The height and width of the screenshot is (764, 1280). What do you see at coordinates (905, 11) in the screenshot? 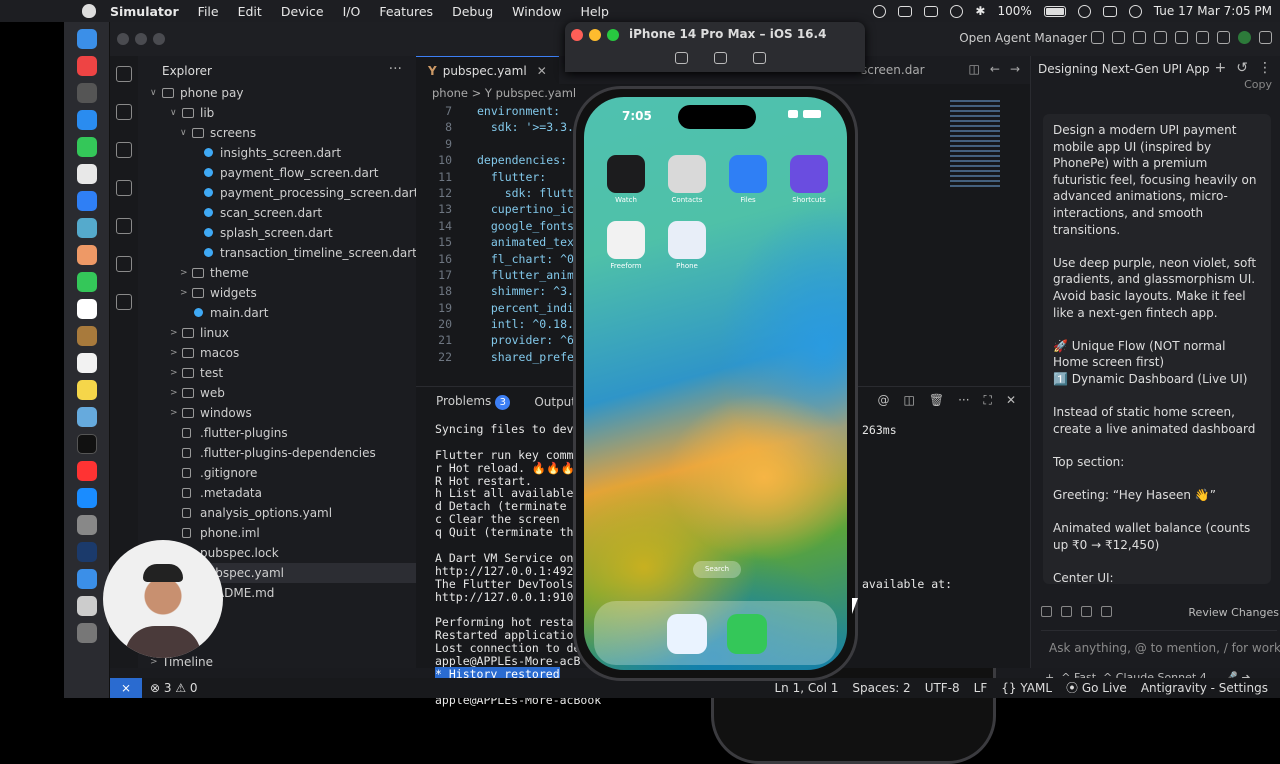
I see `display-icon` at bounding box center [905, 11].